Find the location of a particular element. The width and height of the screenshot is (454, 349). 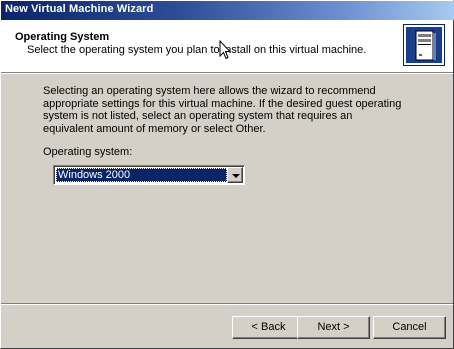

cancel-button: Cancel is located at coordinates (409, 327).